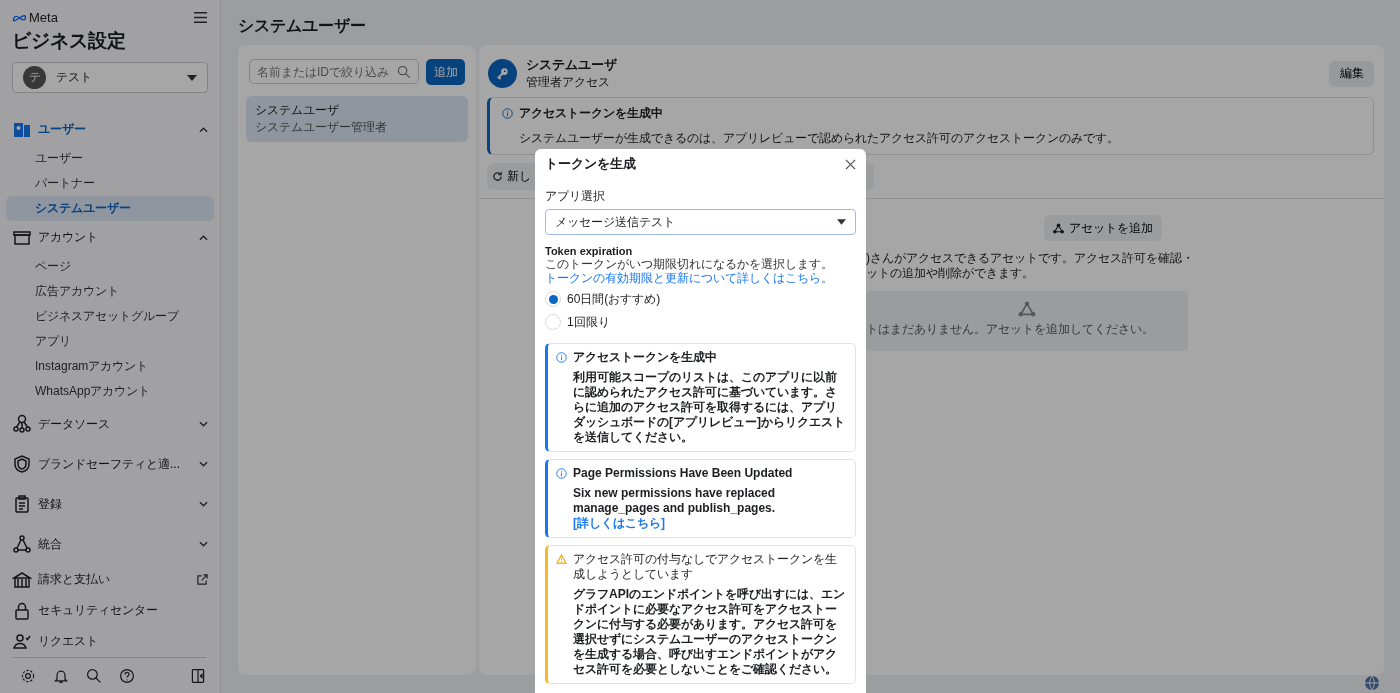 This screenshot has height=693, width=1400. What do you see at coordinates (589, 251) in the screenshot?
I see `field-label: Token expiration` at bounding box center [589, 251].